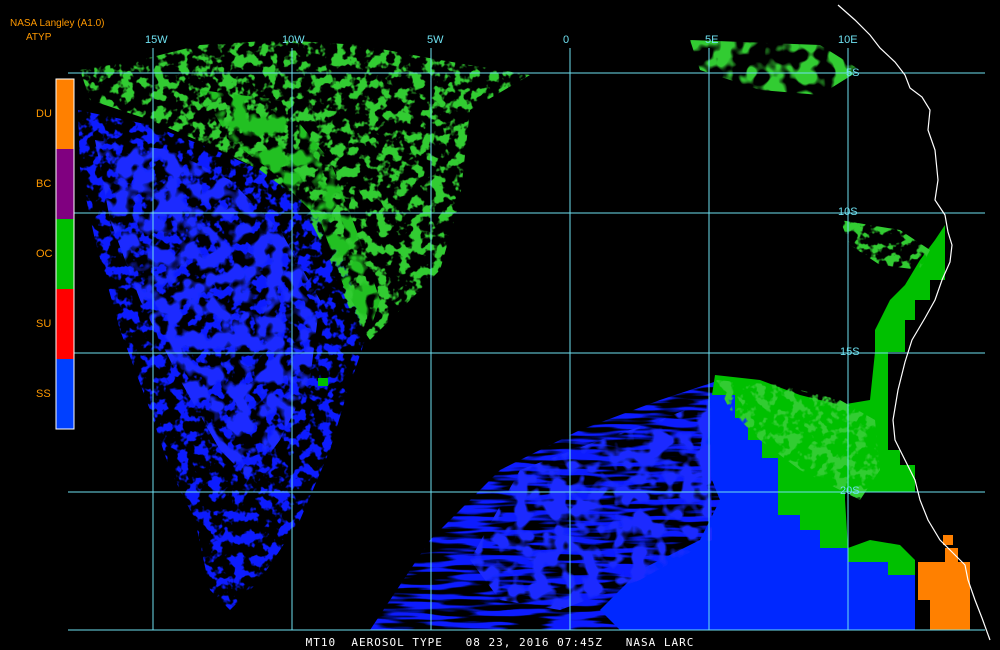 Image resolution: width=1000 pixels, height=650 pixels. Describe the element at coordinates (44, 324) in the screenshot. I see `legend-label-su: SU` at that location.